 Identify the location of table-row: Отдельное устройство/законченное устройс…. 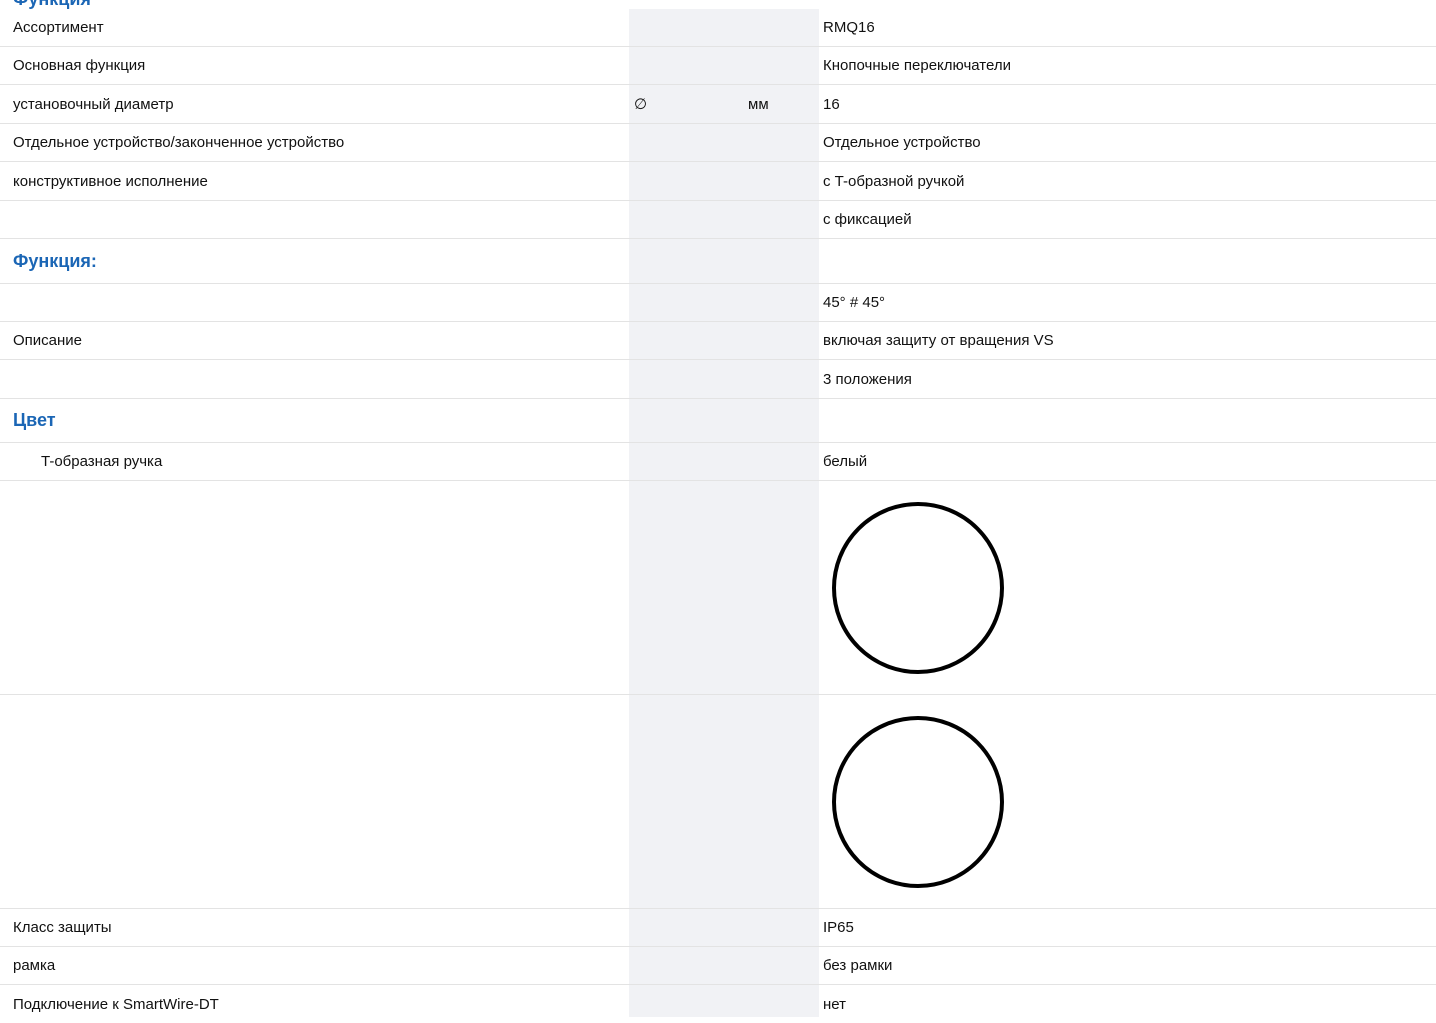
(718, 143).